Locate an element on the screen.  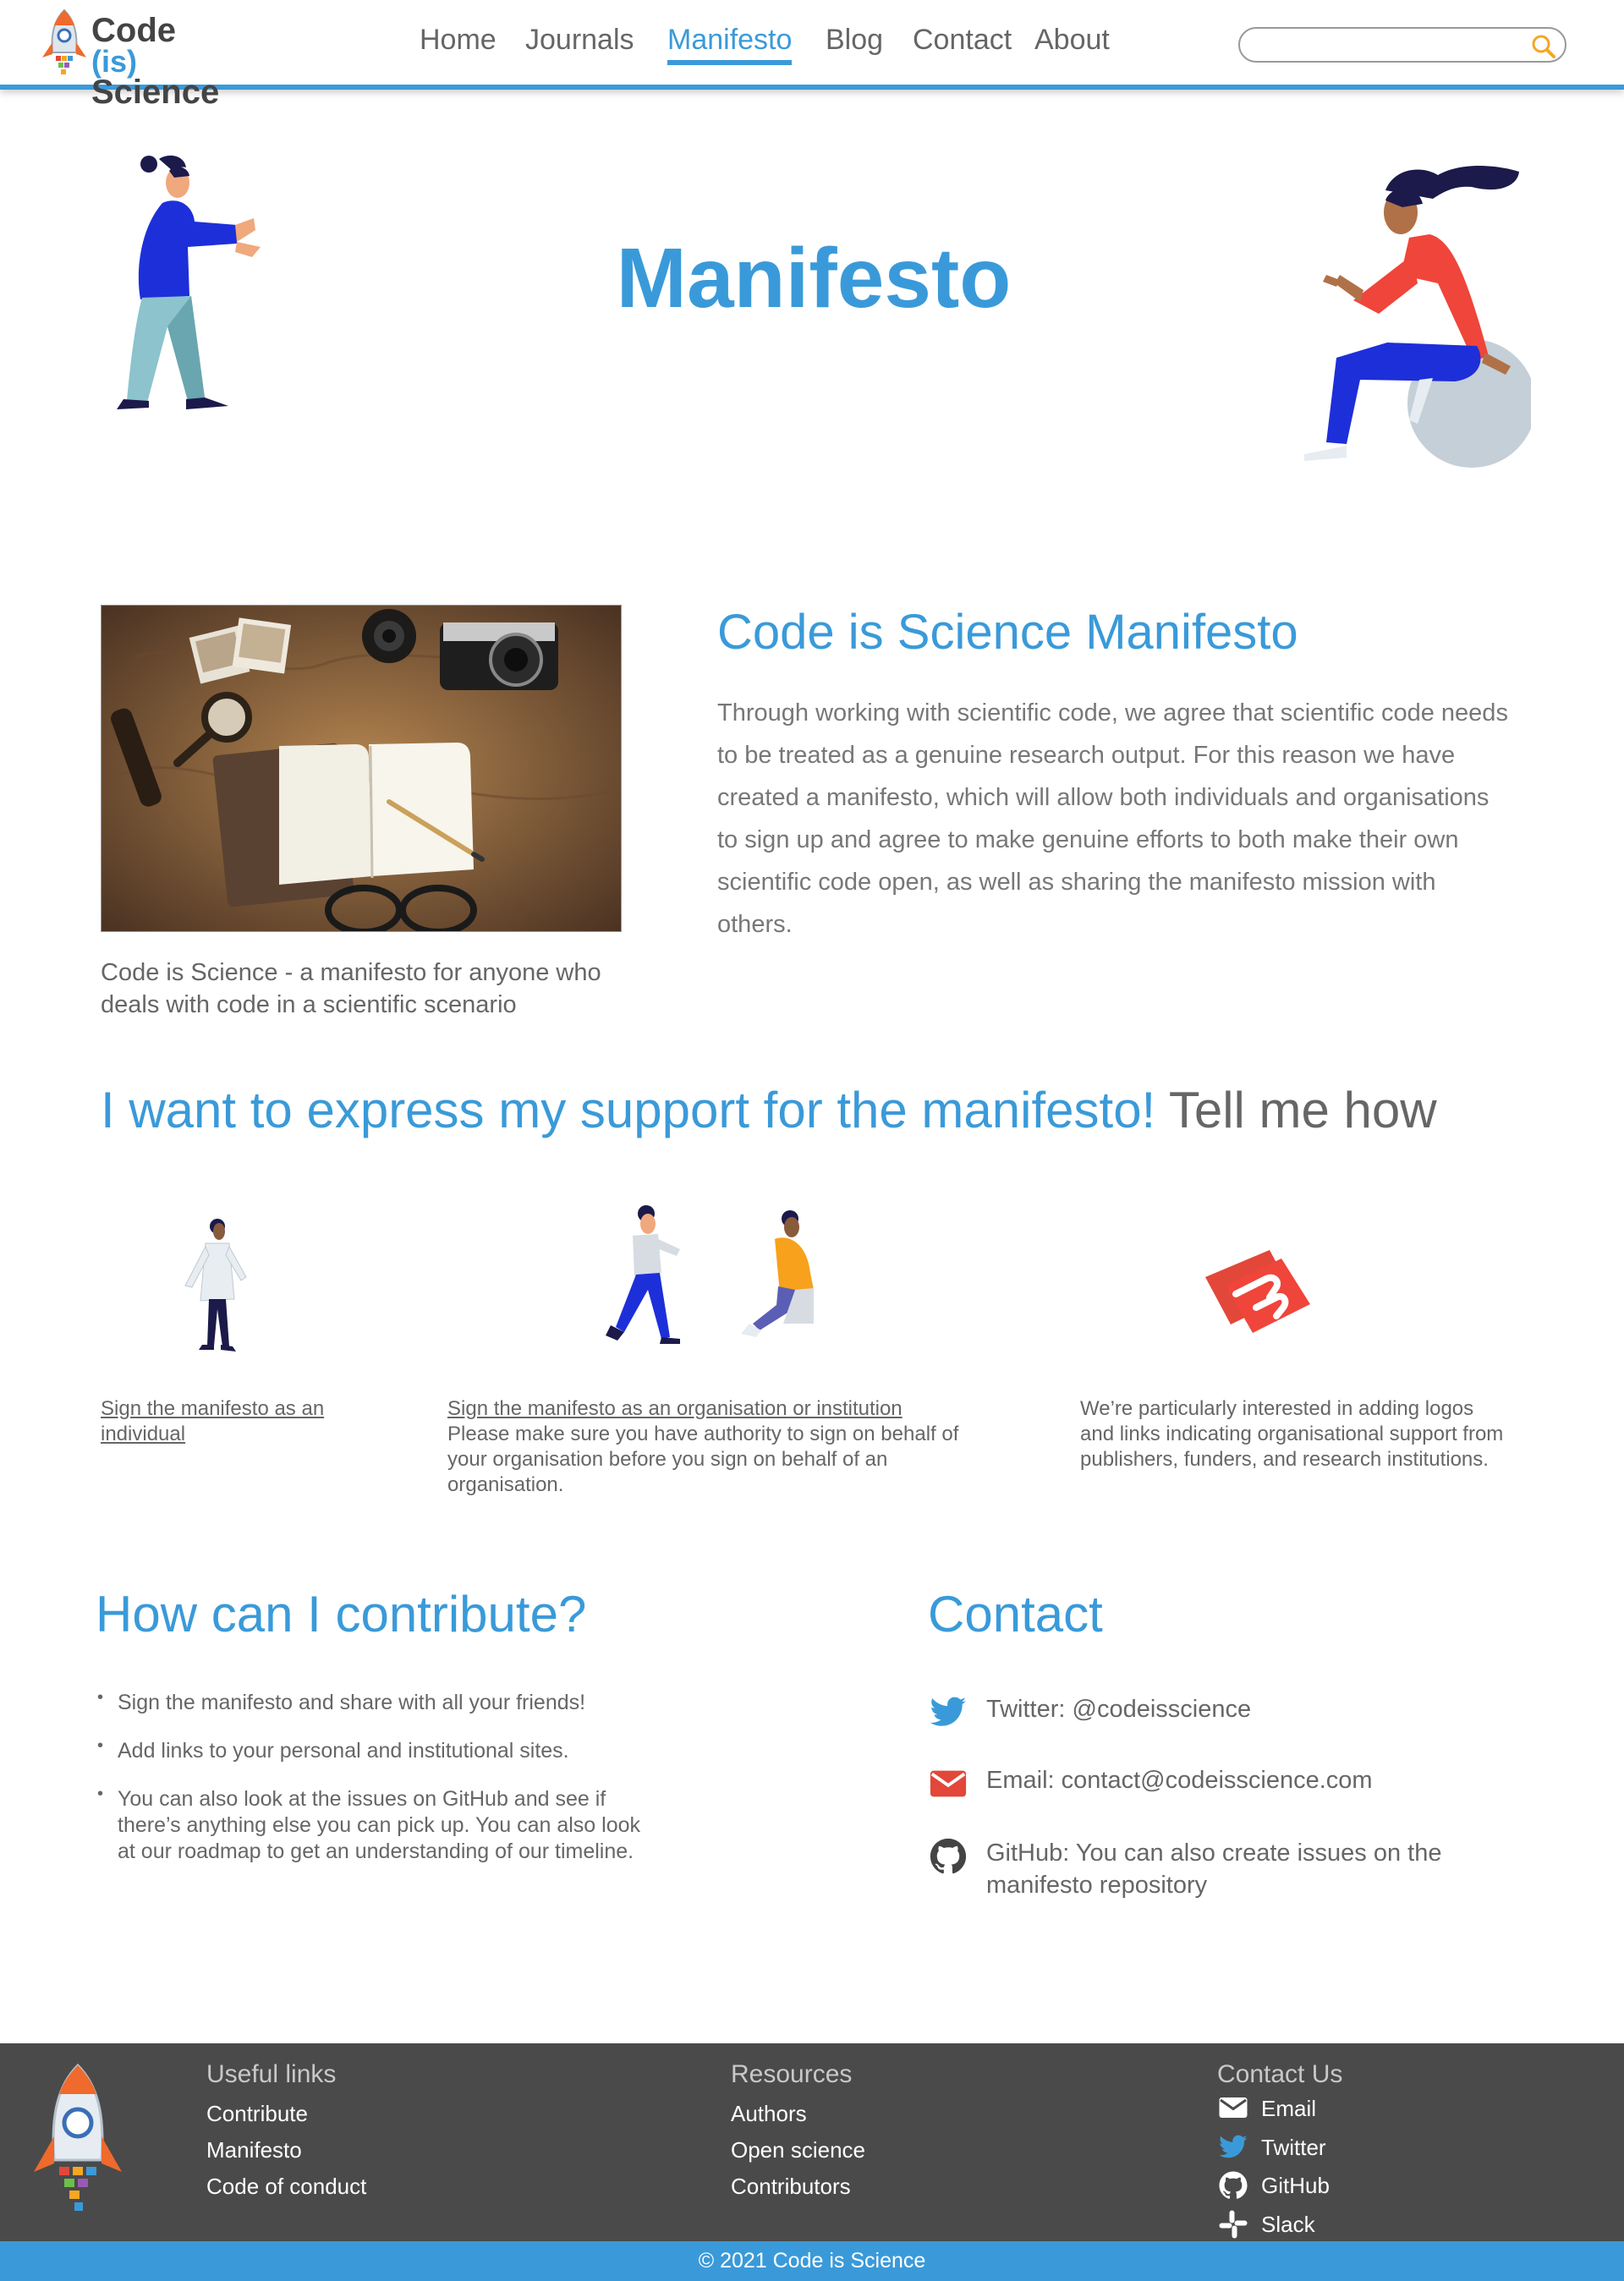
search-input is located at coordinates (1389, 45).